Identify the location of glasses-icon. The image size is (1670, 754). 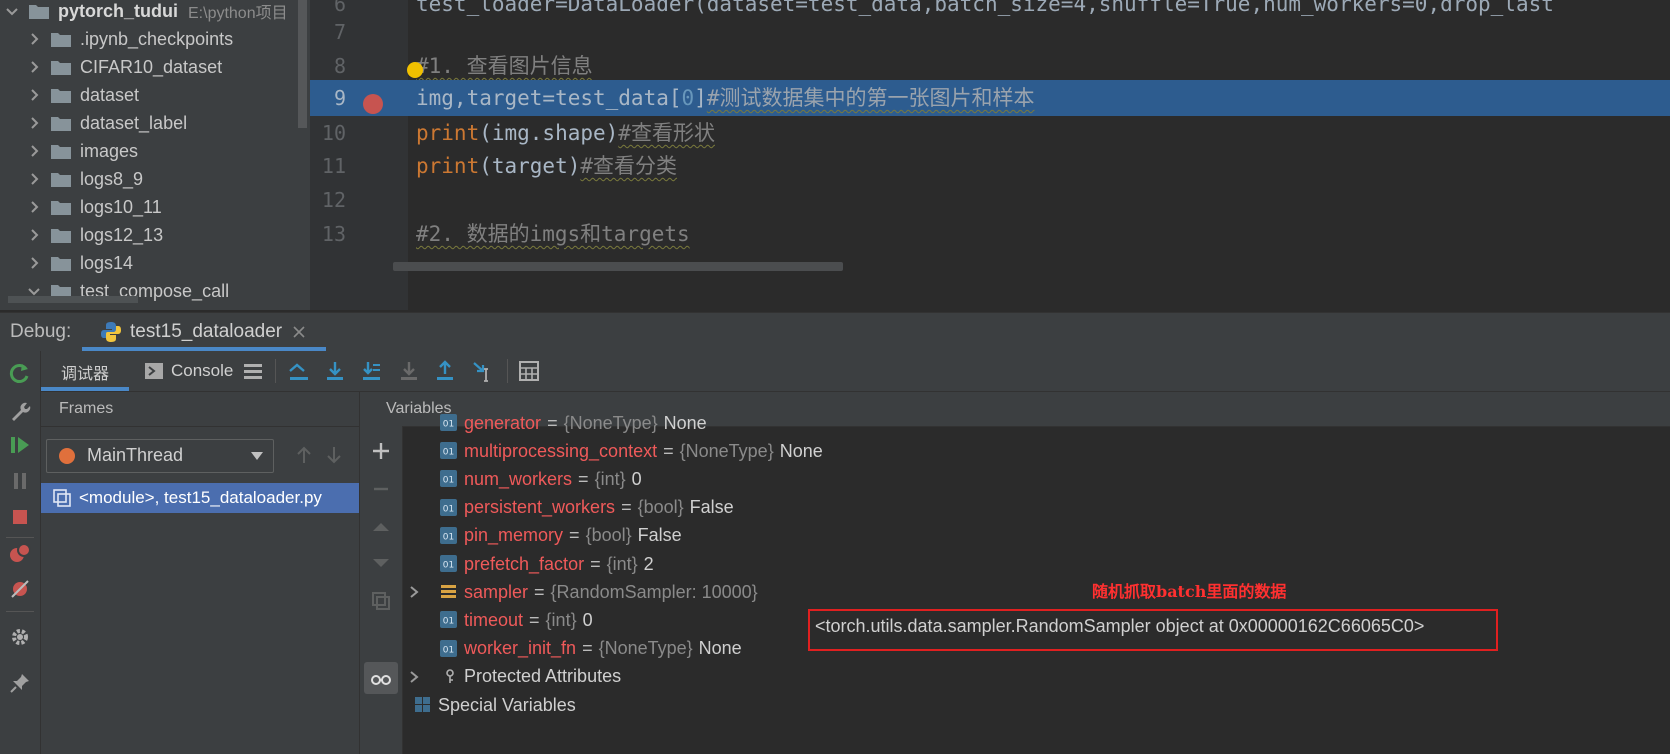
(381, 678).